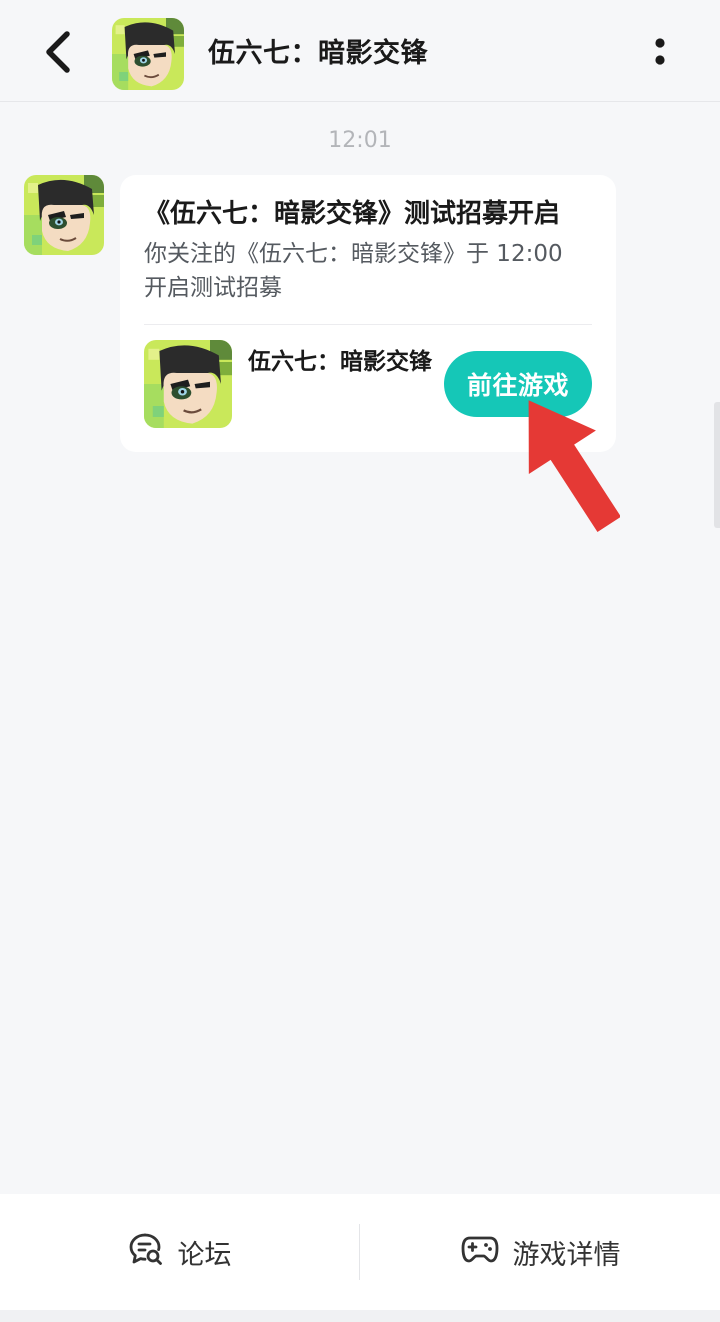  I want to click on game-avatar, so click(148, 54).